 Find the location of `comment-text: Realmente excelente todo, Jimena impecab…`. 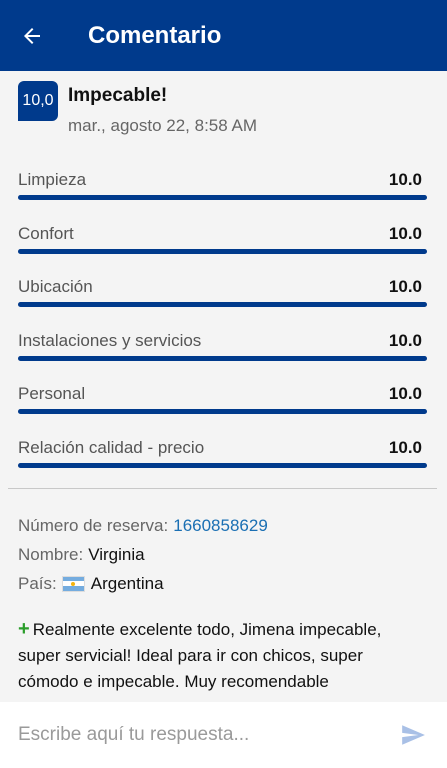

comment-text: Realmente excelente todo, Jimena impecab… is located at coordinates (200, 655).